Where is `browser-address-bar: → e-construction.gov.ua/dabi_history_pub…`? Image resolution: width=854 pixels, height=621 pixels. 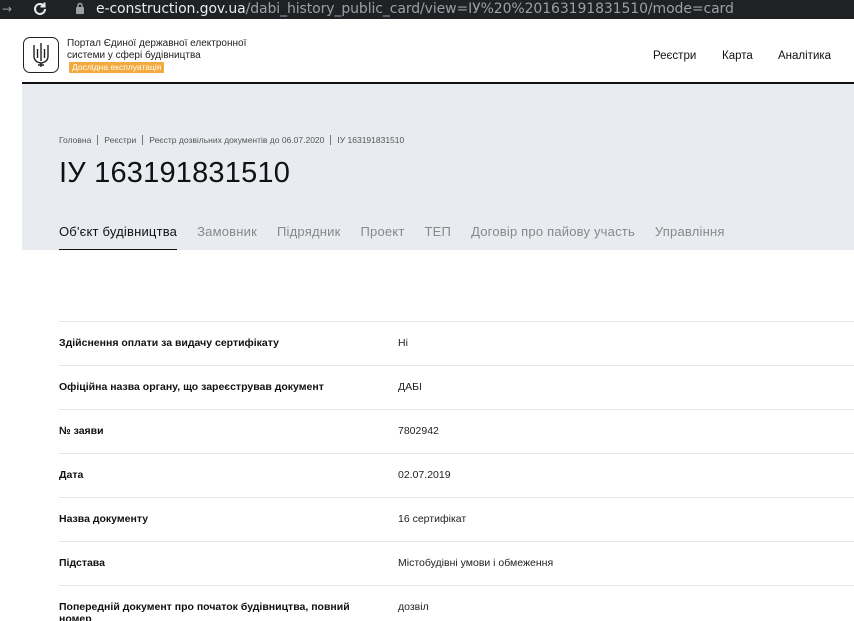
browser-address-bar: → e-construction.gov.ua/dabi_history_pub… is located at coordinates (427, 9).